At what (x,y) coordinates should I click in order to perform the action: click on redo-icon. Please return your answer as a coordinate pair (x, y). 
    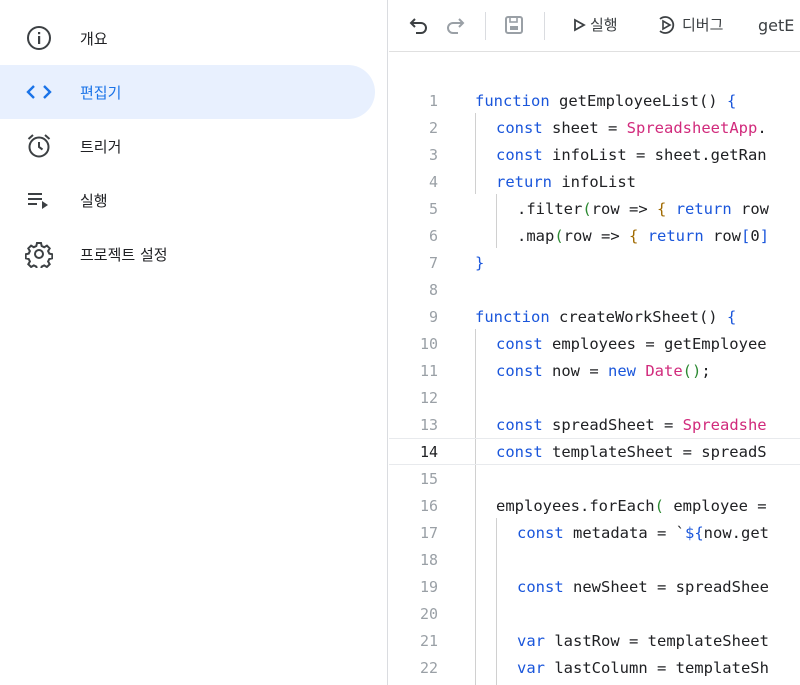
    Looking at the image, I should click on (455, 25).